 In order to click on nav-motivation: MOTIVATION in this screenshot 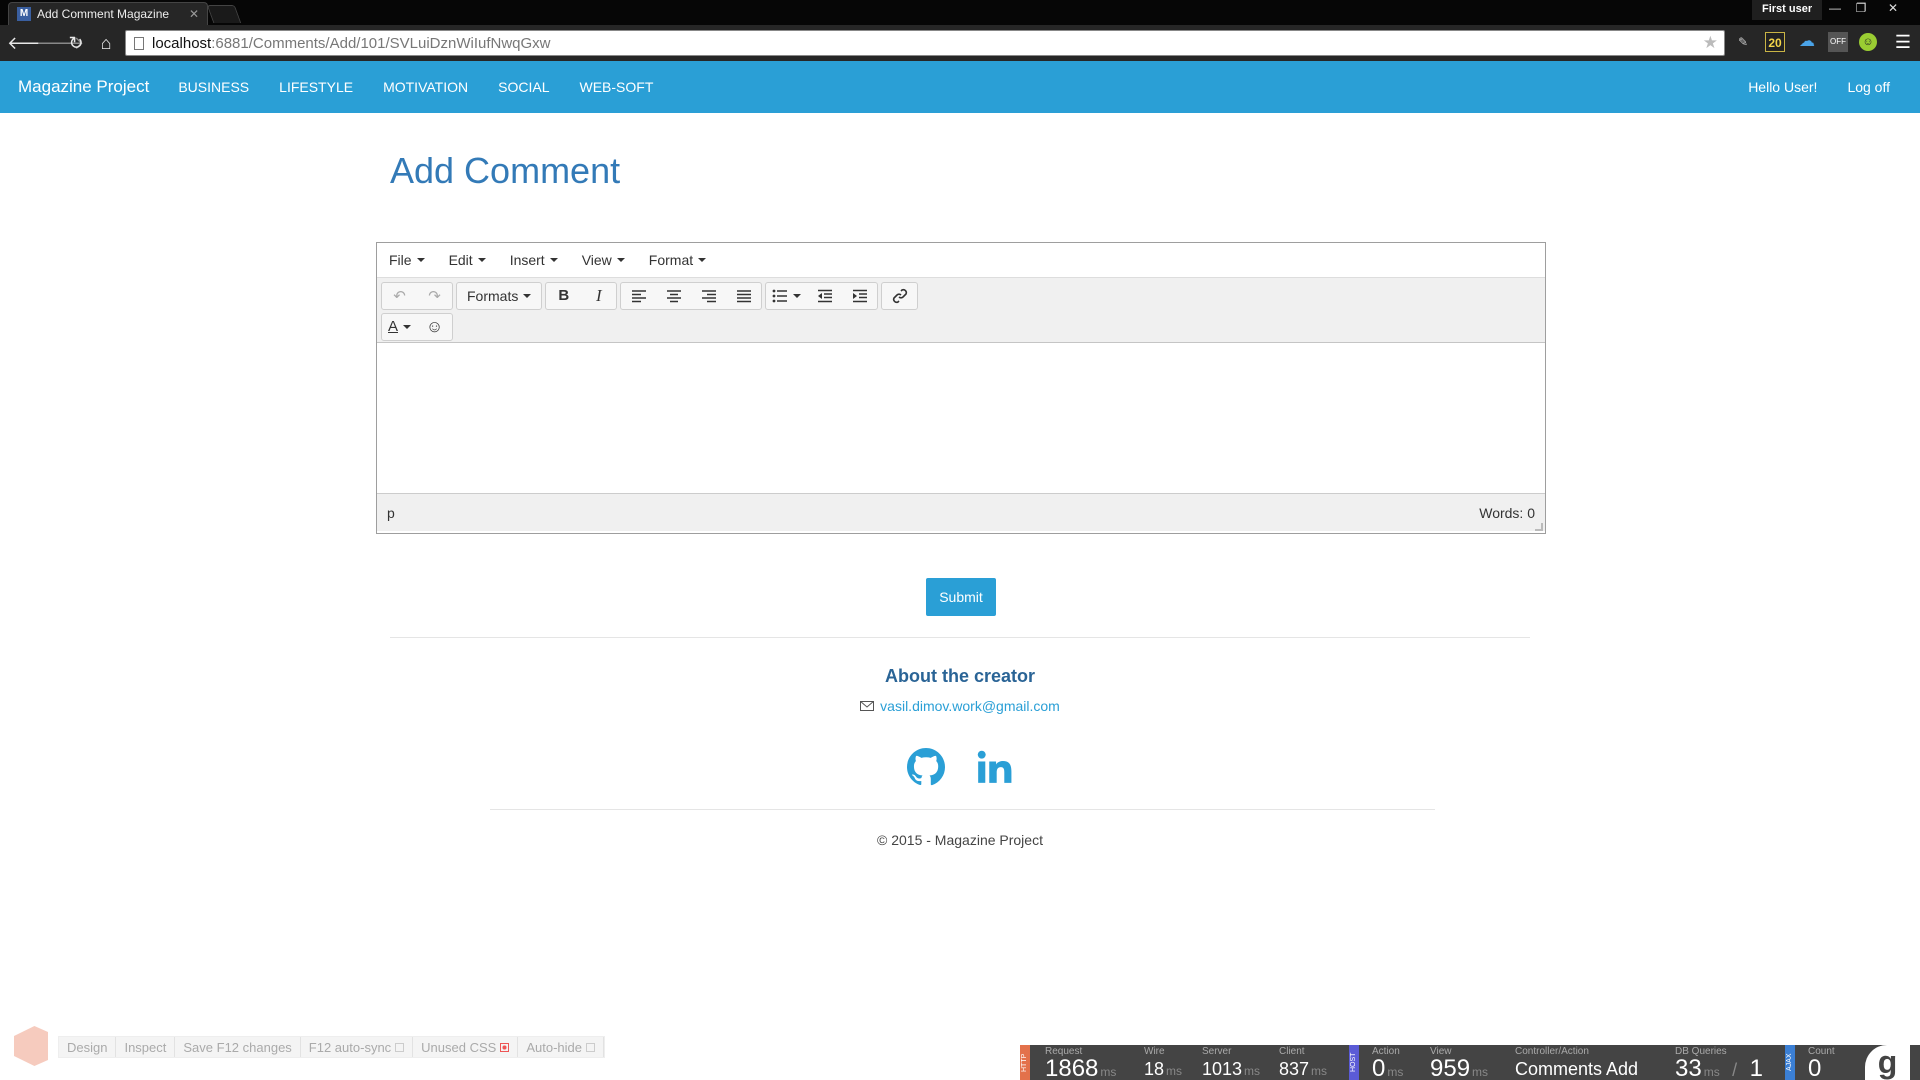, I will do `click(425, 87)`.